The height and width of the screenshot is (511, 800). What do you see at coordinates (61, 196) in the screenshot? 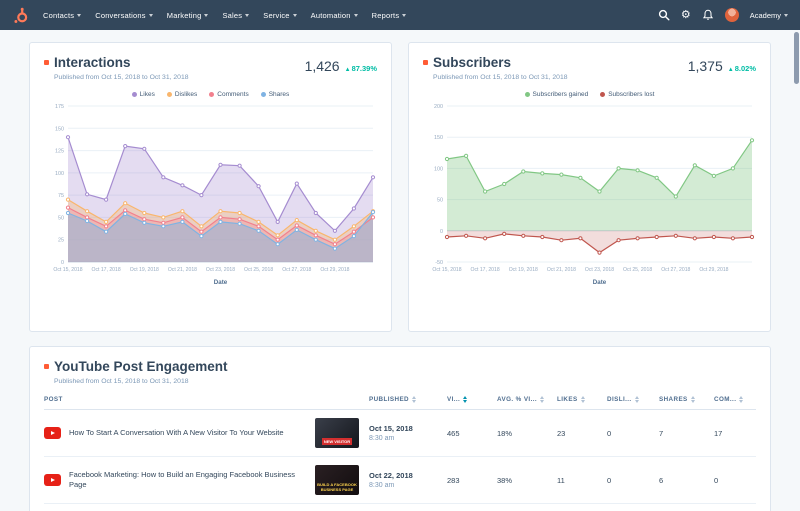
I see `svg-text: 75` at bounding box center [61, 196].